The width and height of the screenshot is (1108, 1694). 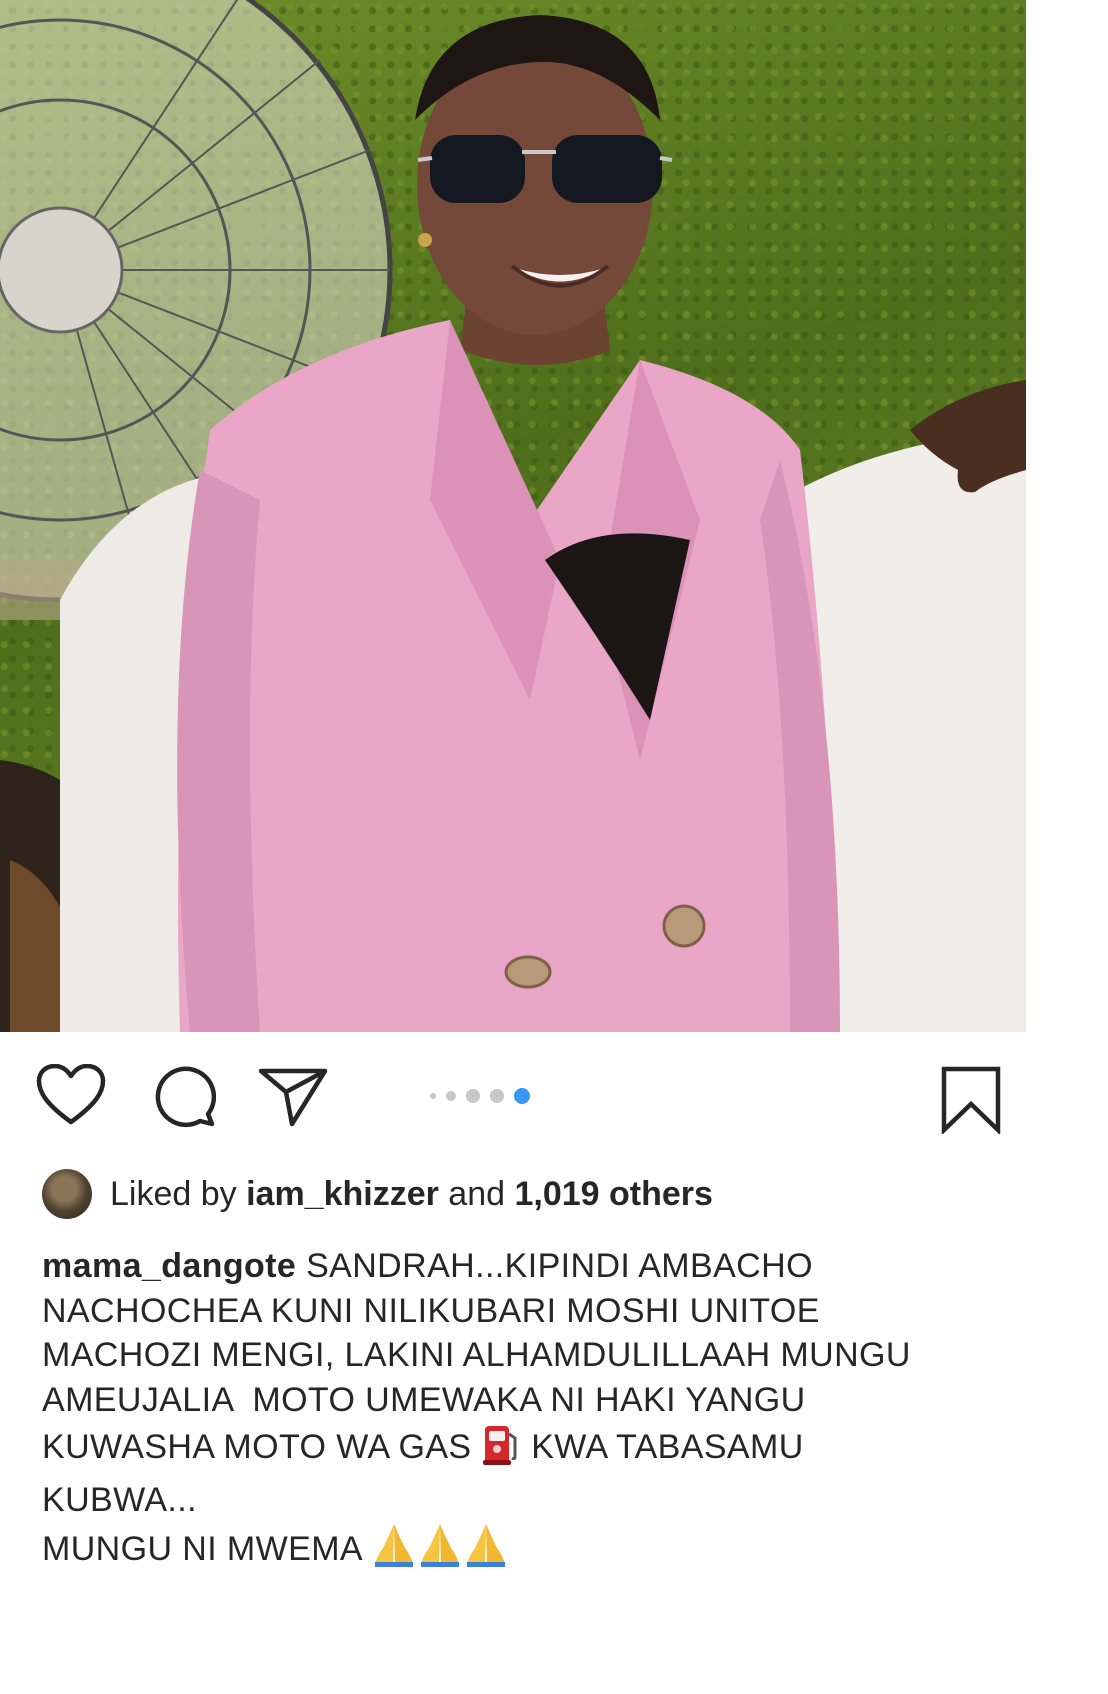 What do you see at coordinates (169, 1266) in the screenshot?
I see `caption-username: mama_dangote` at bounding box center [169, 1266].